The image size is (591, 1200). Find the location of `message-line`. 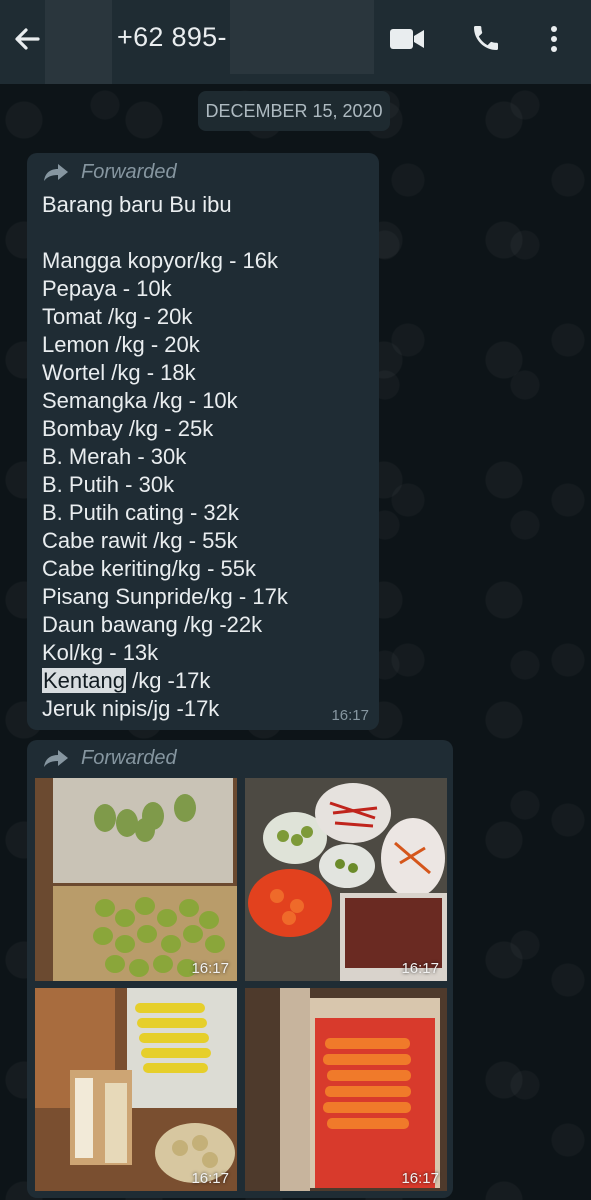

message-line is located at coordinates (207, 233).